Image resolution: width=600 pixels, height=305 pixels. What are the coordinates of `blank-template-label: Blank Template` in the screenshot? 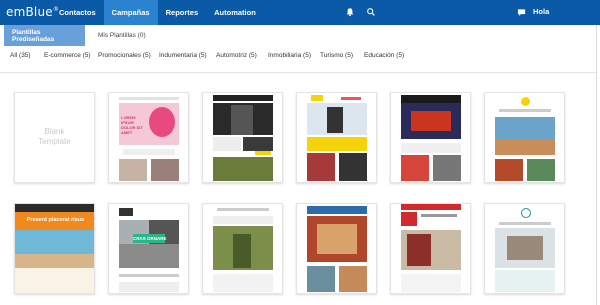 It's located at (54, 137).